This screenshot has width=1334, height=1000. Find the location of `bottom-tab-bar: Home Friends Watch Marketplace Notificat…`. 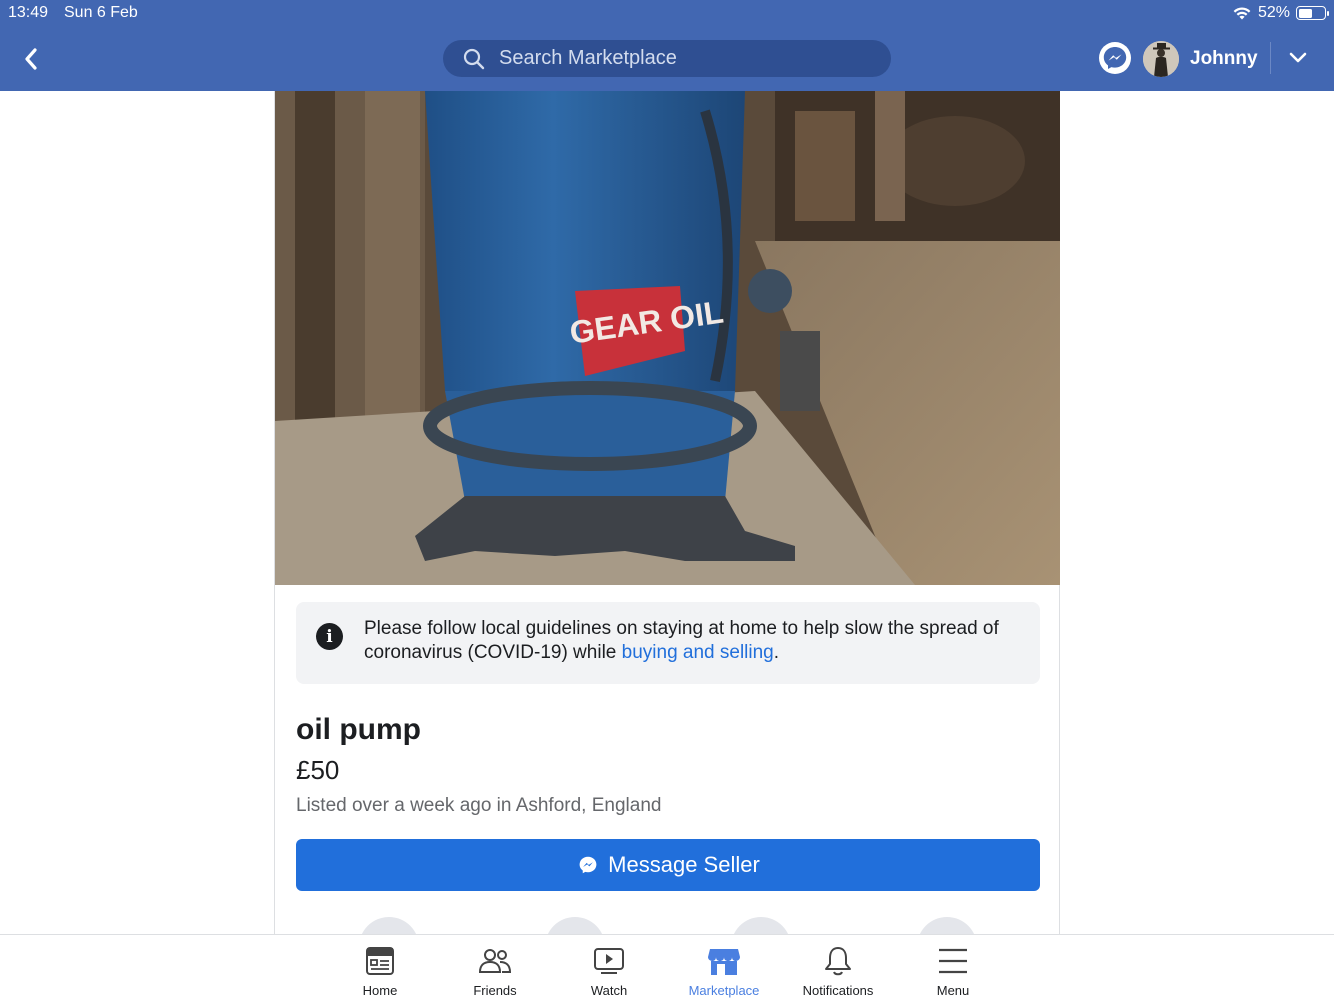

bottom-tab-bar: Home Friends Watch Marketplace Notificat… is located at coordinates (667, 967).